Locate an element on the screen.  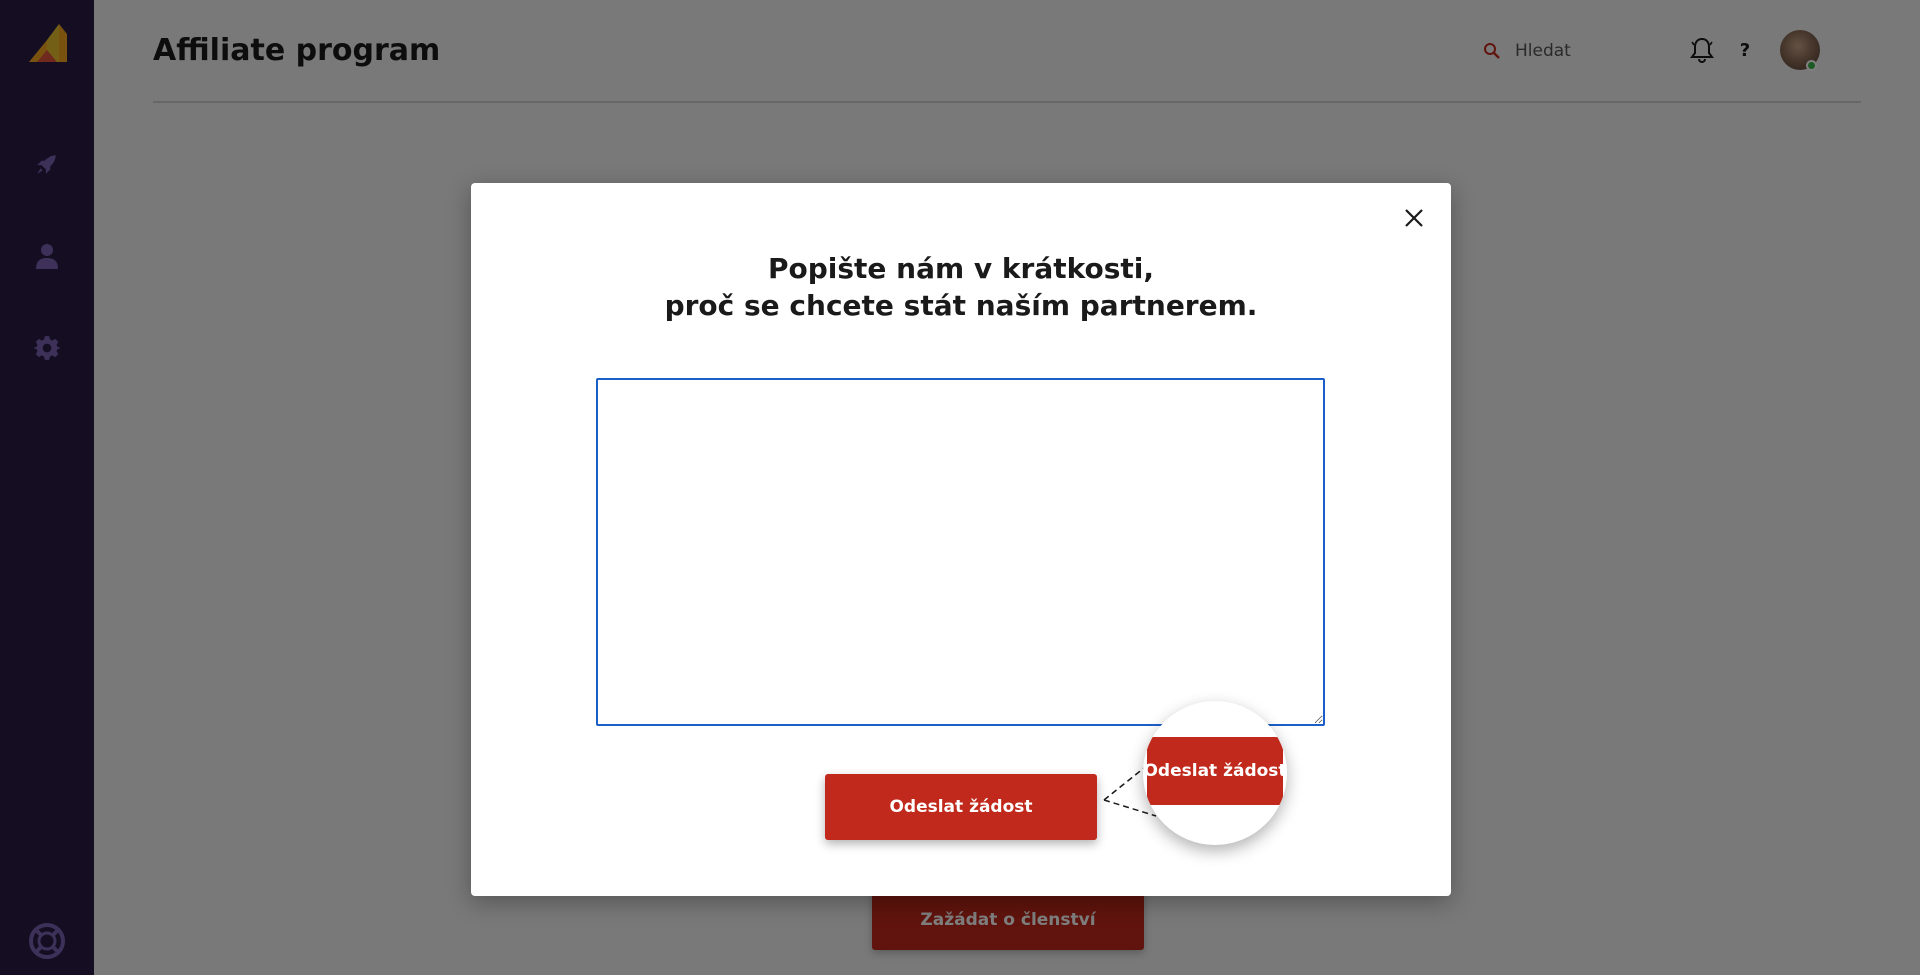
close-icon is located at coordinates (1414, 218).